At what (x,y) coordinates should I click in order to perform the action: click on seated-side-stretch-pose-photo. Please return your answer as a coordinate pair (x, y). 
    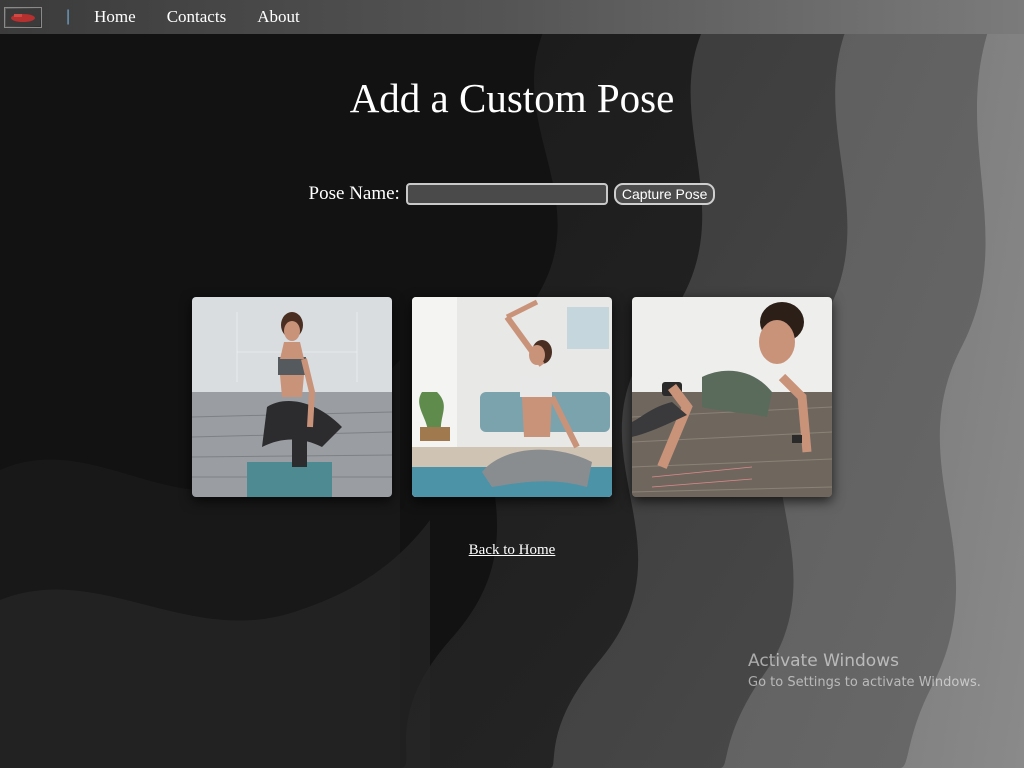
    Looking at the image, I should click on (512, 397).